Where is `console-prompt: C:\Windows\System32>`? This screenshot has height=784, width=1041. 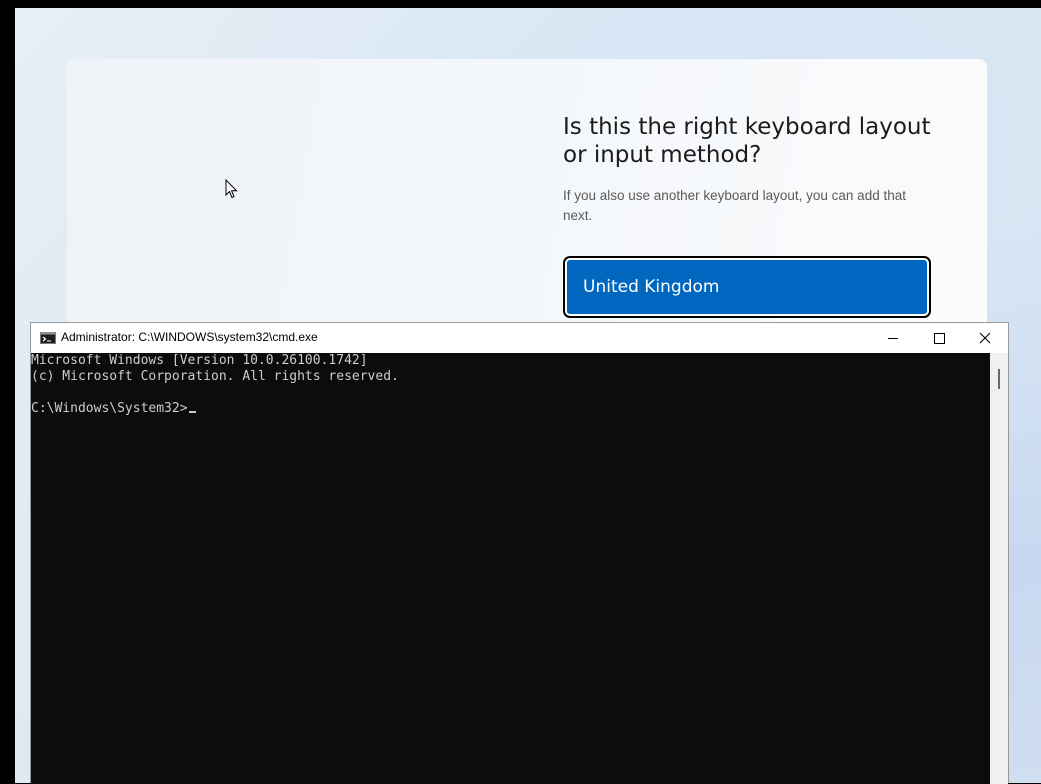 console-prompt: C:\Windows\System32> is located at coordinates (109, 408).